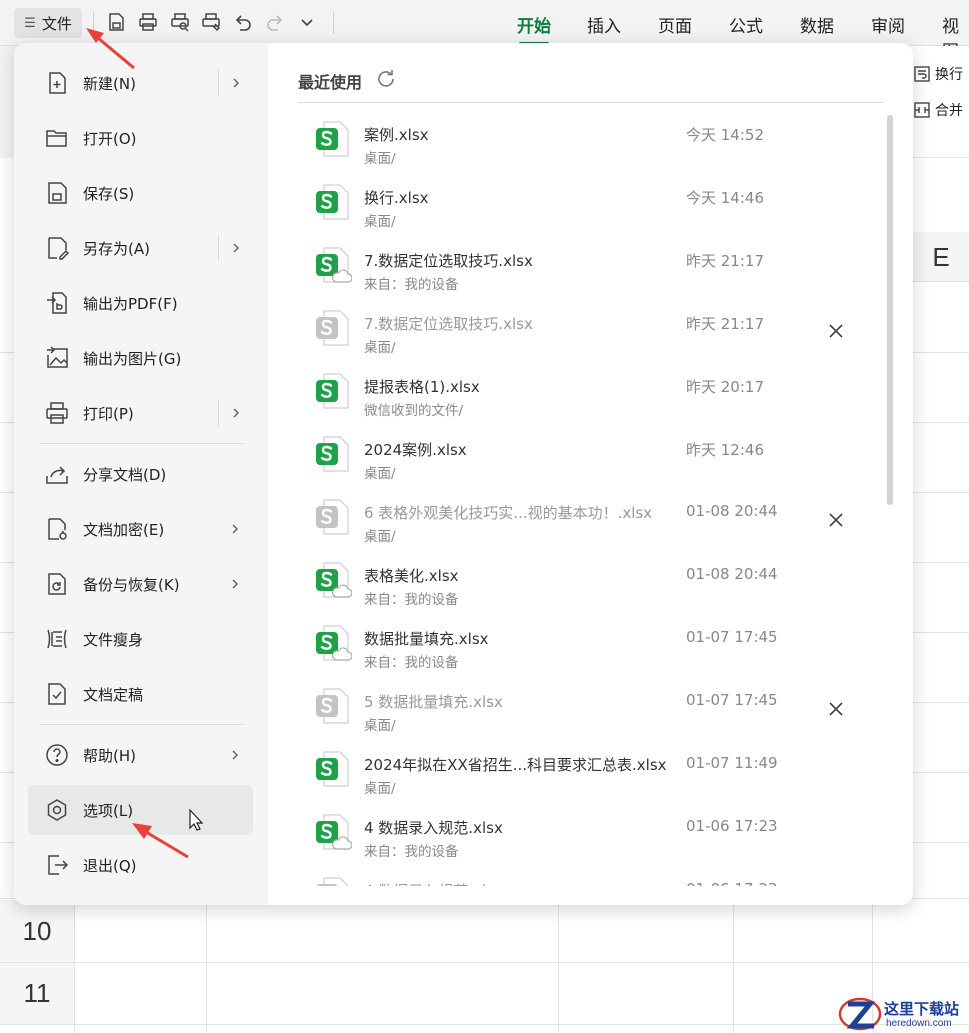 The height and width of the screenshot is (1033, 969). Describe the element at coordinates (140, 694) in the screenshot. I see `menu-item-finalize: 文档定稿` at that location.